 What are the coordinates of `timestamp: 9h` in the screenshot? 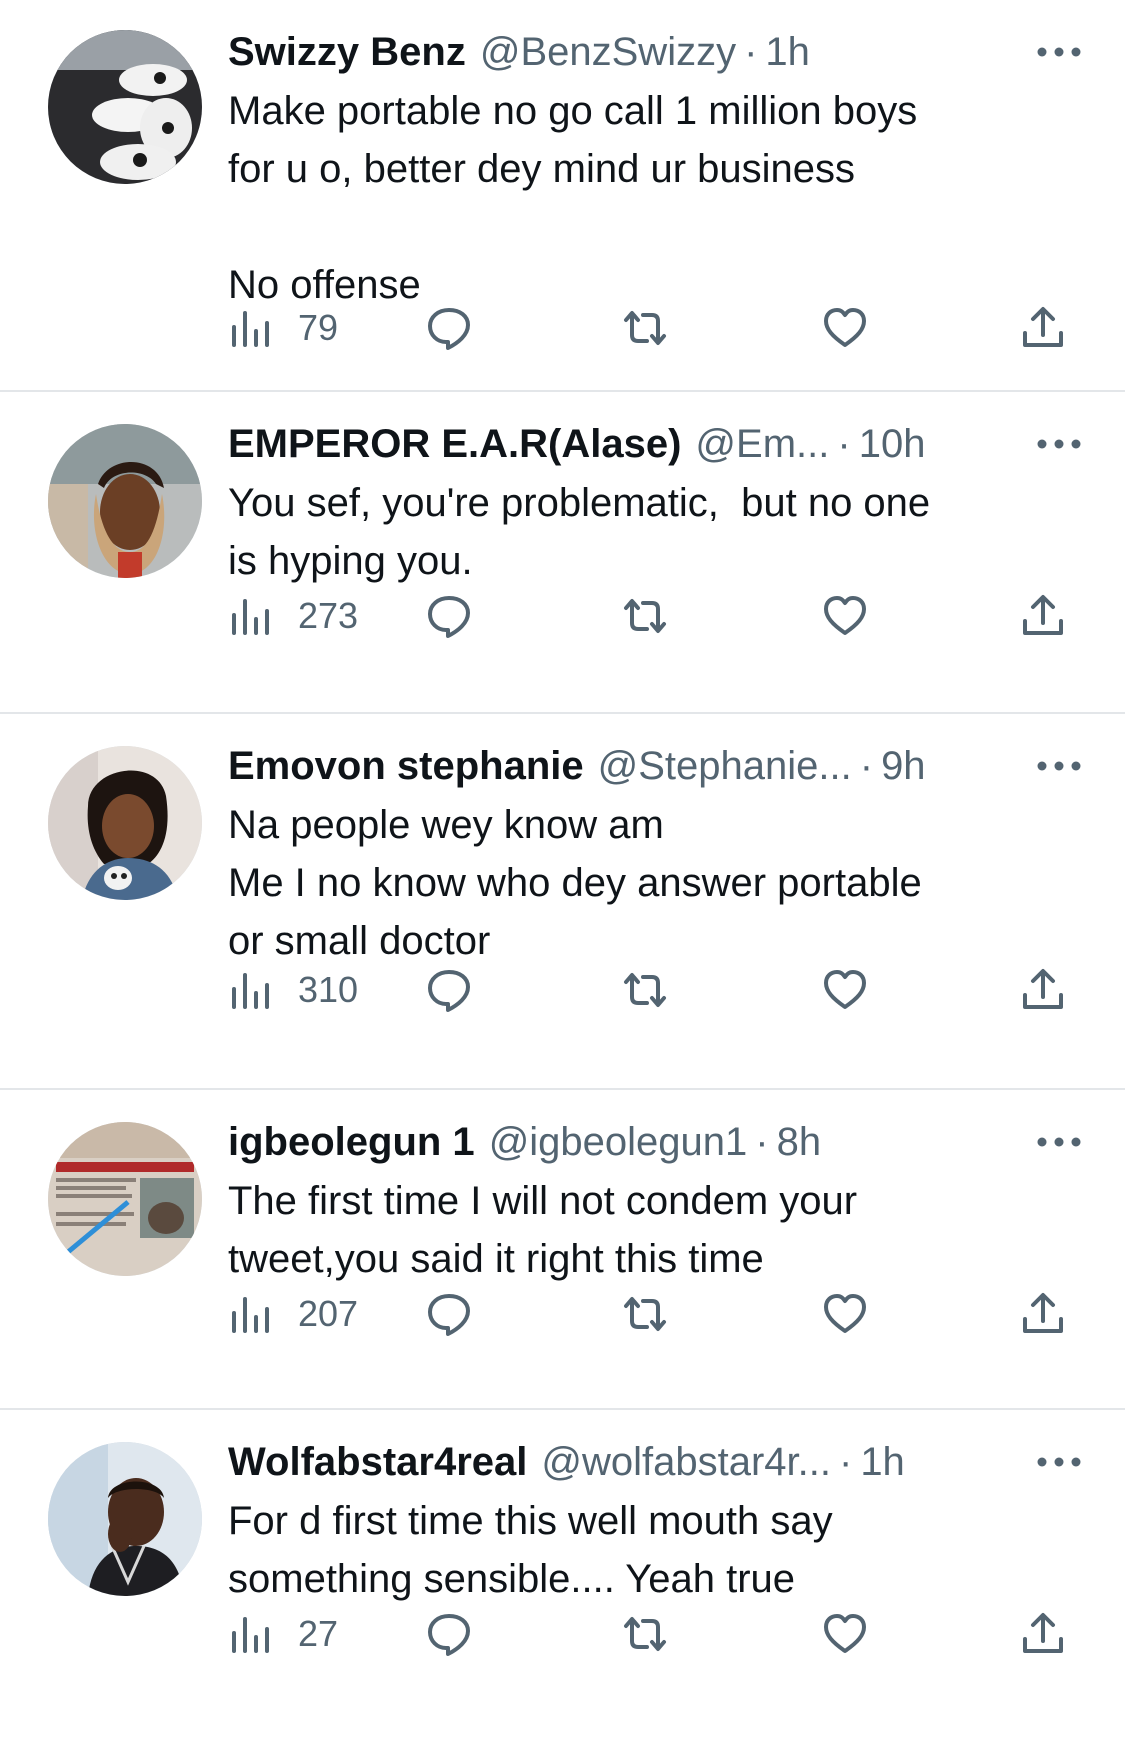 It's located at (903, 766).